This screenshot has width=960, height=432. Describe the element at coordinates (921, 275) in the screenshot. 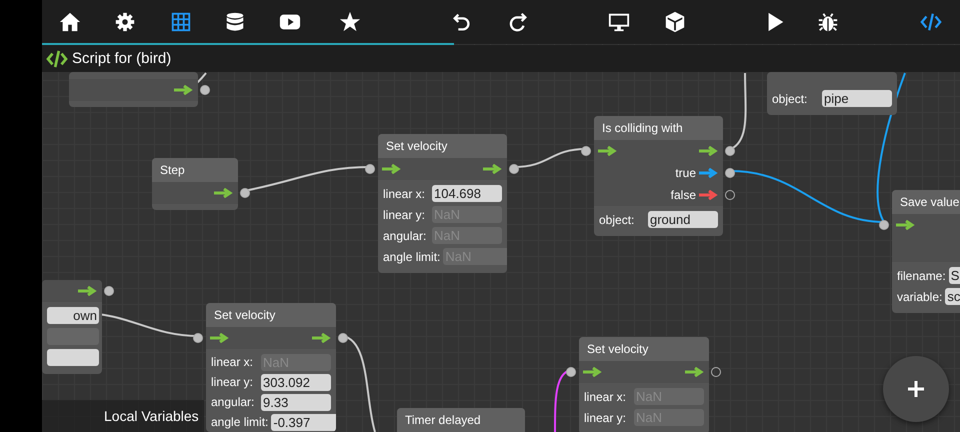

I see `field-label: filename:` at that location.